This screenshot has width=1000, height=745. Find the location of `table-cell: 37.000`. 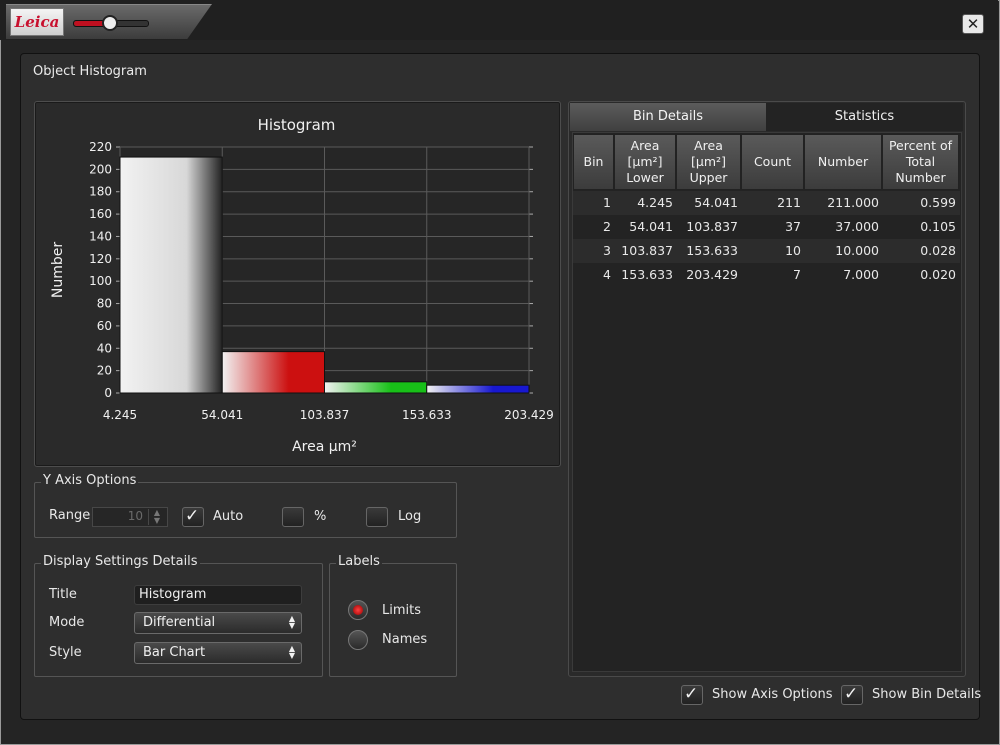

table-cell: 37.000 is located at coordinates (857, 226).